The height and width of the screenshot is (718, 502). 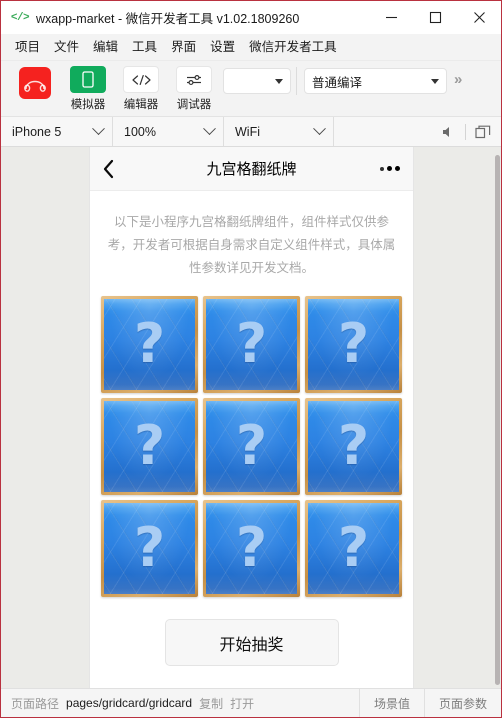 I want to click on start-draw-button: 开始抽奖, so click(x=251, y=643).